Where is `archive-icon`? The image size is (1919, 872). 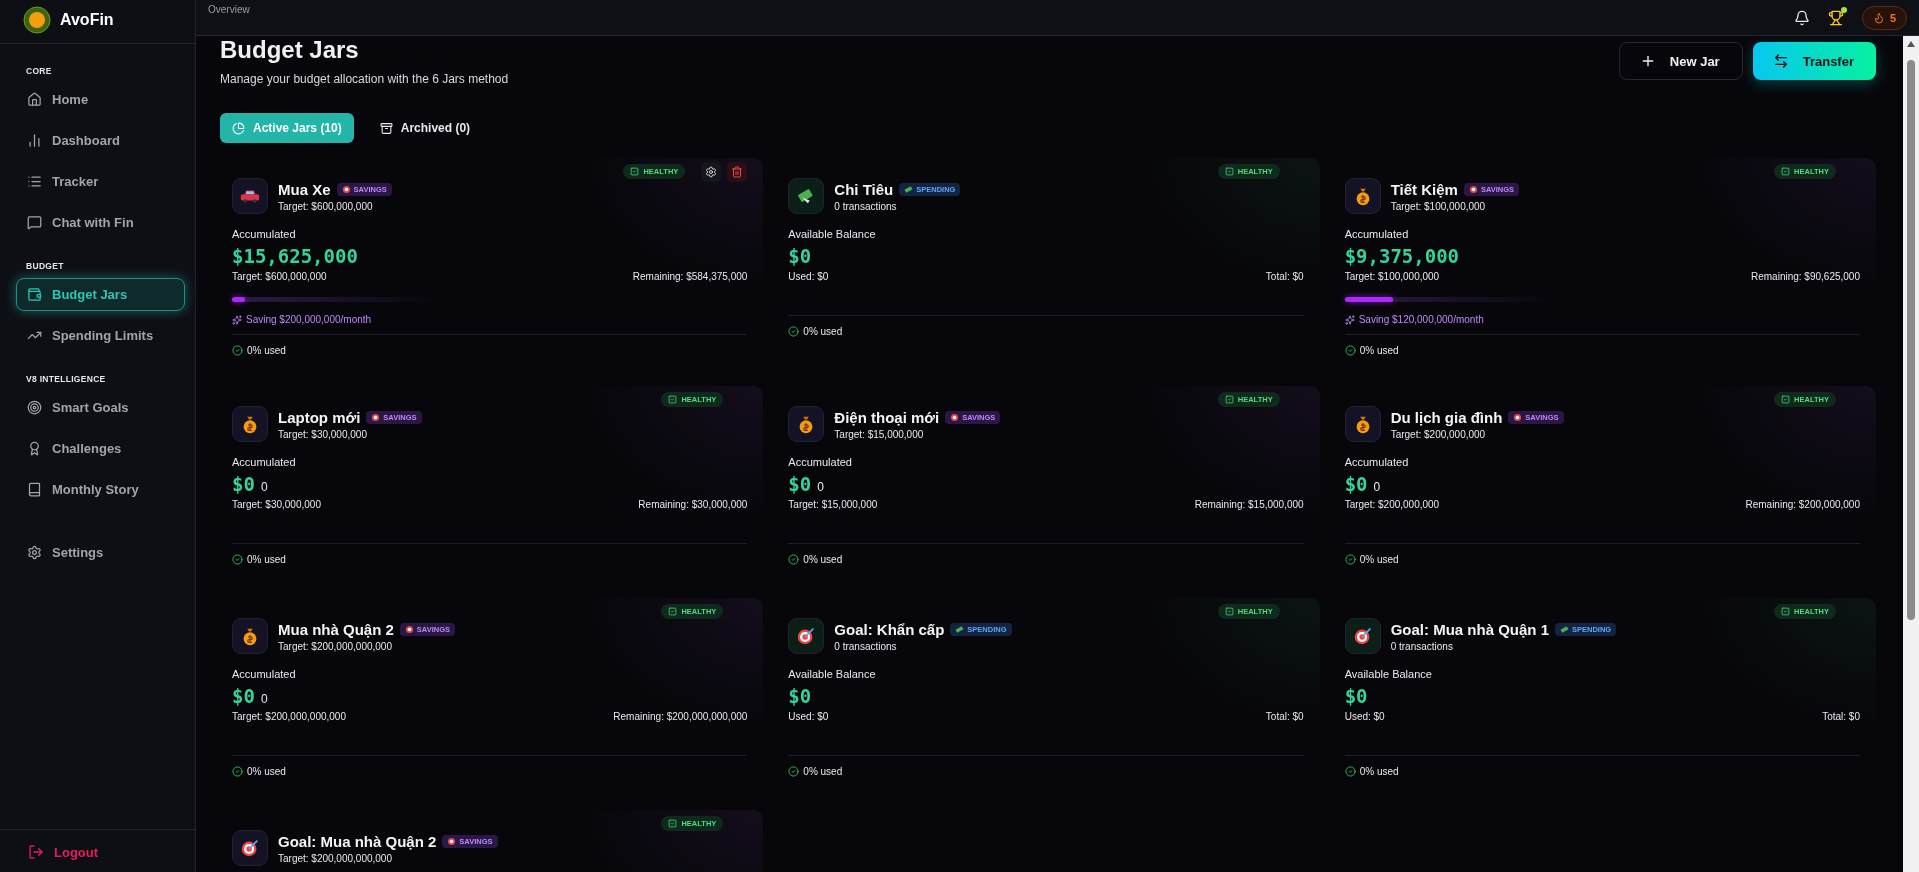 archive-icon is located at coordinates (386, 128).